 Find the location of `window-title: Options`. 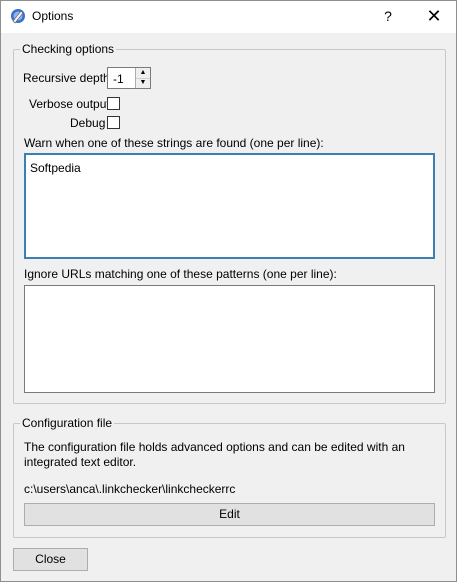

window-title: Options is located at coordinates (53, 16).